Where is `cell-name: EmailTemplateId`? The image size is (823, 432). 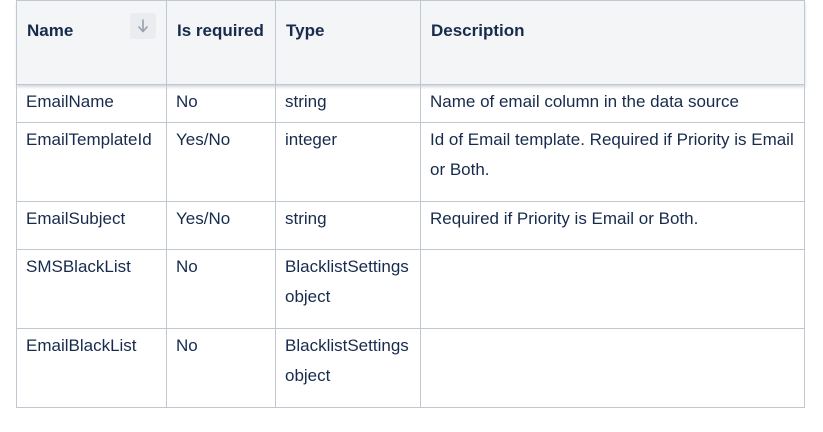
cell-name: EmailTemplateId is located at coordinates (91, 162).